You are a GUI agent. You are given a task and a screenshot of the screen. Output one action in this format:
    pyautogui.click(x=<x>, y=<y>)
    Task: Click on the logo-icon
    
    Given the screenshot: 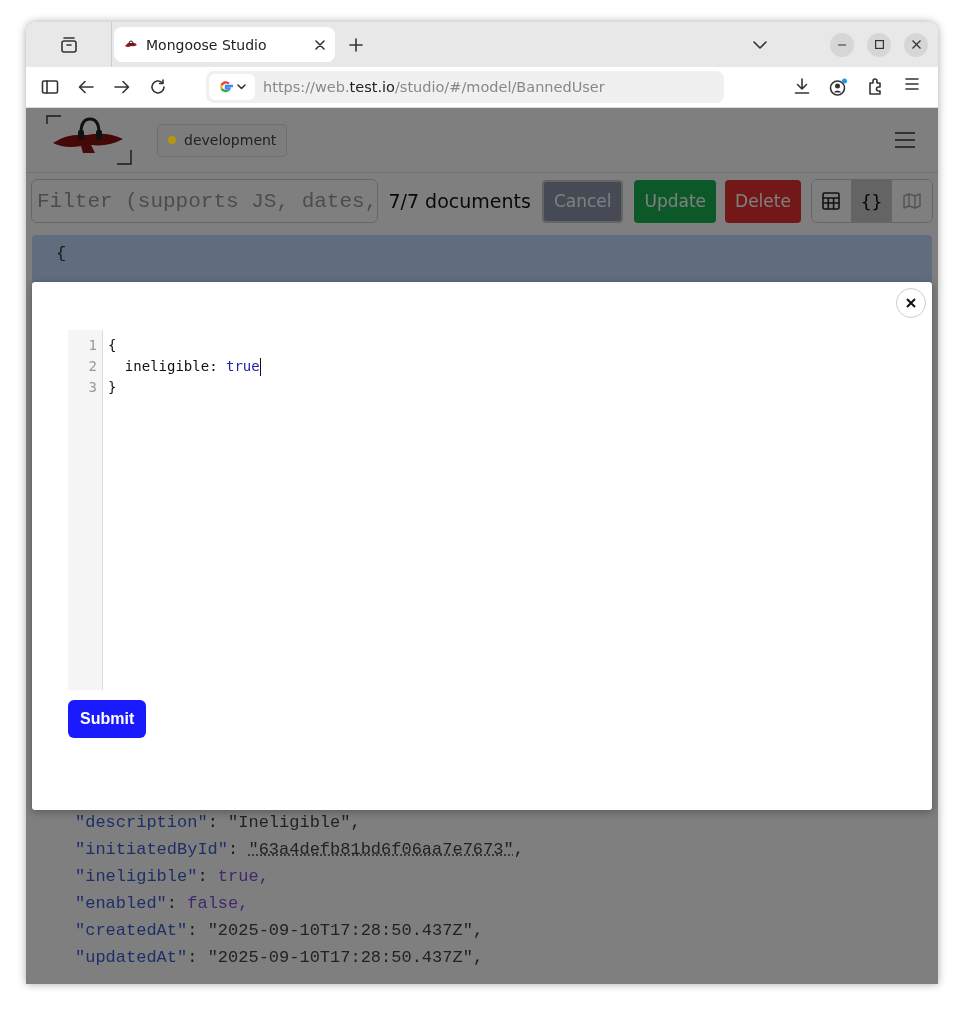 What is the action you would take?
    pyautogui.click(x=89, y=140)
    